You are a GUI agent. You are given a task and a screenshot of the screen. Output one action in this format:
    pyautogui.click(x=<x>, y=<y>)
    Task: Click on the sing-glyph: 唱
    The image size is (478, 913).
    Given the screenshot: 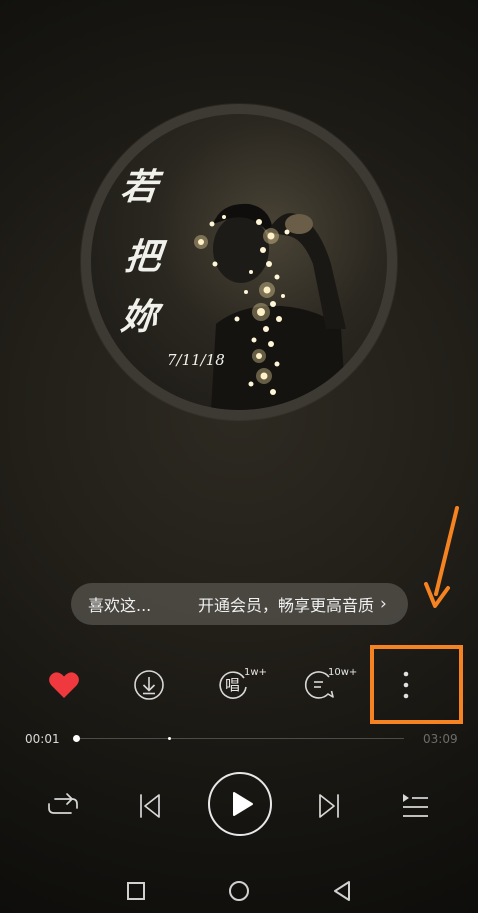 What is the action you would take?
    pyautogui.click(x=233, y=685)
    